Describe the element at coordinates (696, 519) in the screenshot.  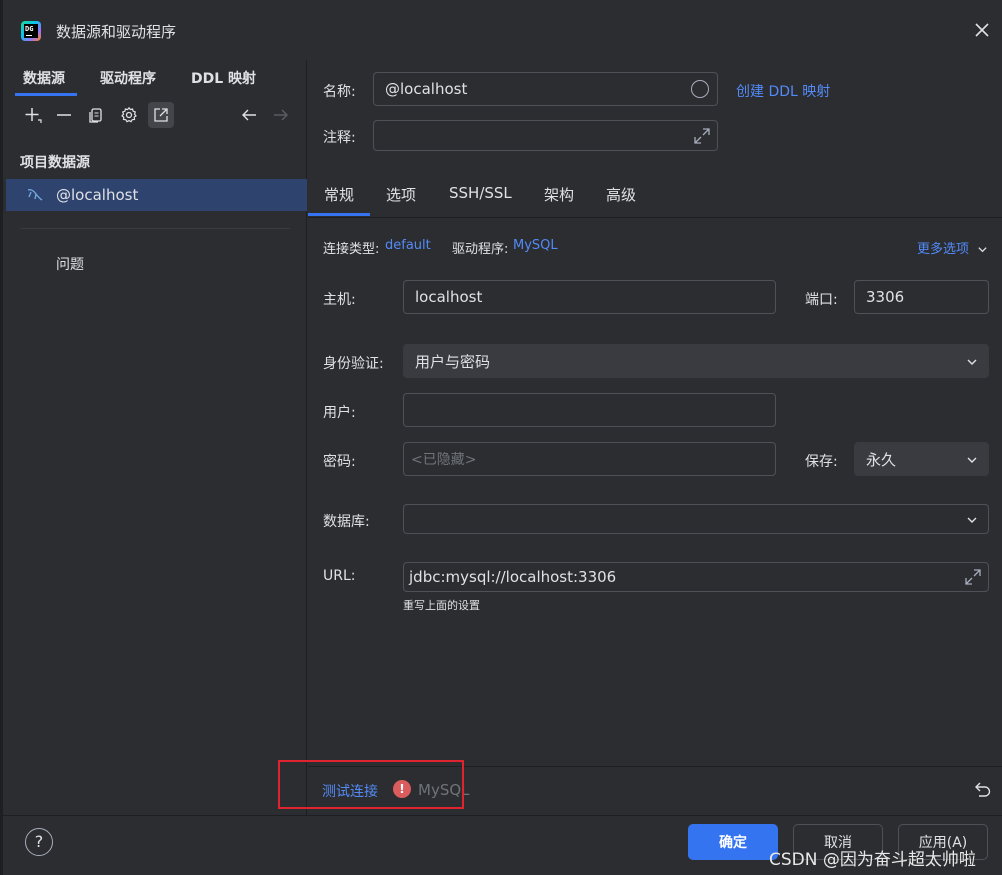
I see `database-select` at that location.